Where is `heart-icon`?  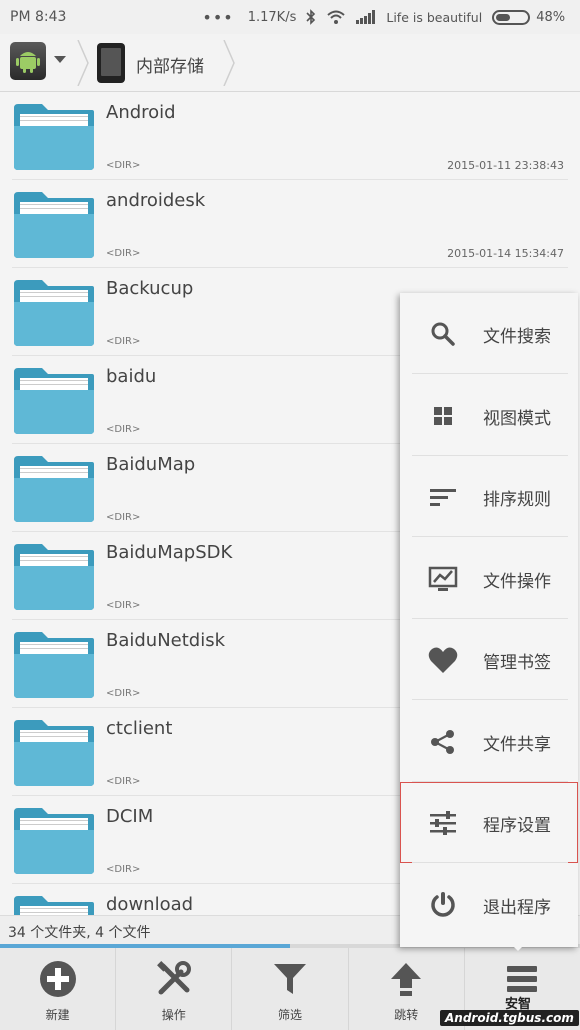 heart-icon is located at coordinates (443, 660).